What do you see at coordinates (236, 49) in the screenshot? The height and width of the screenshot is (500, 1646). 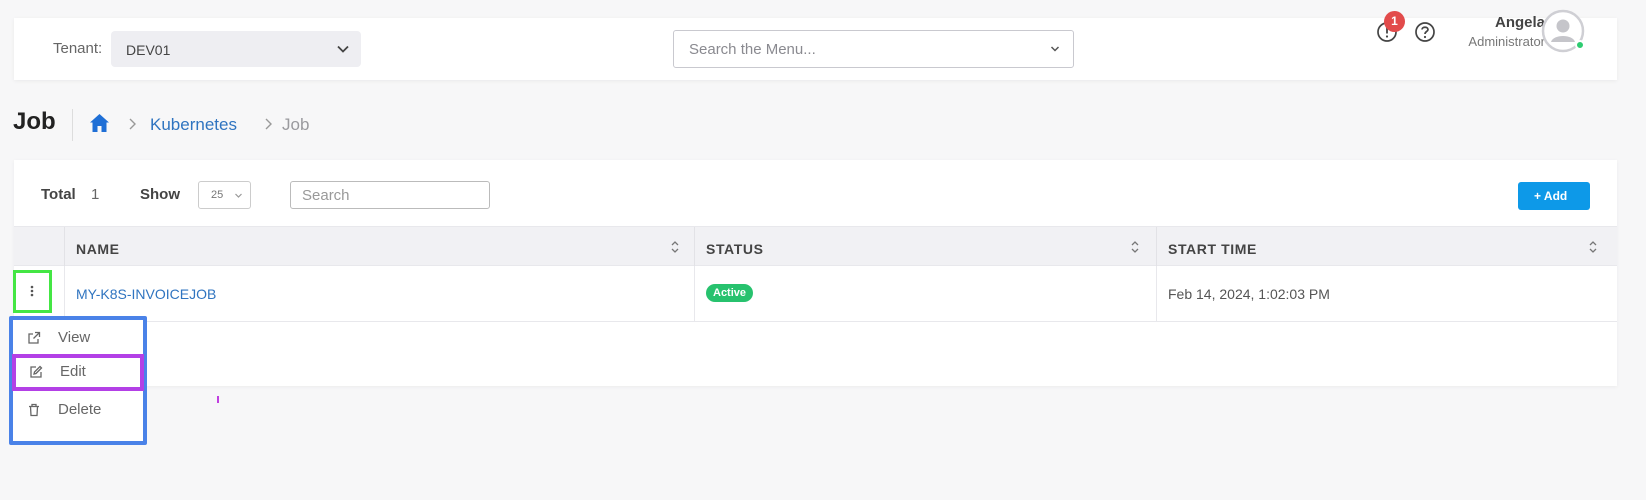 I see `tenant-select: DEV01` at bounding box center [236, 49].